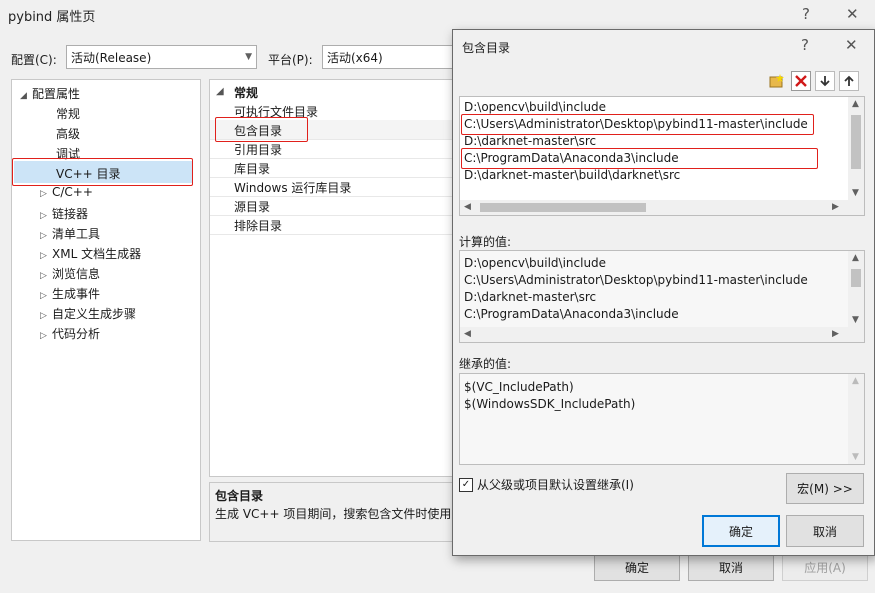 This screenshot has height=593, width=875. I want to click on tree-item-browse: ▷ 浏览信息, so click(70, 273).